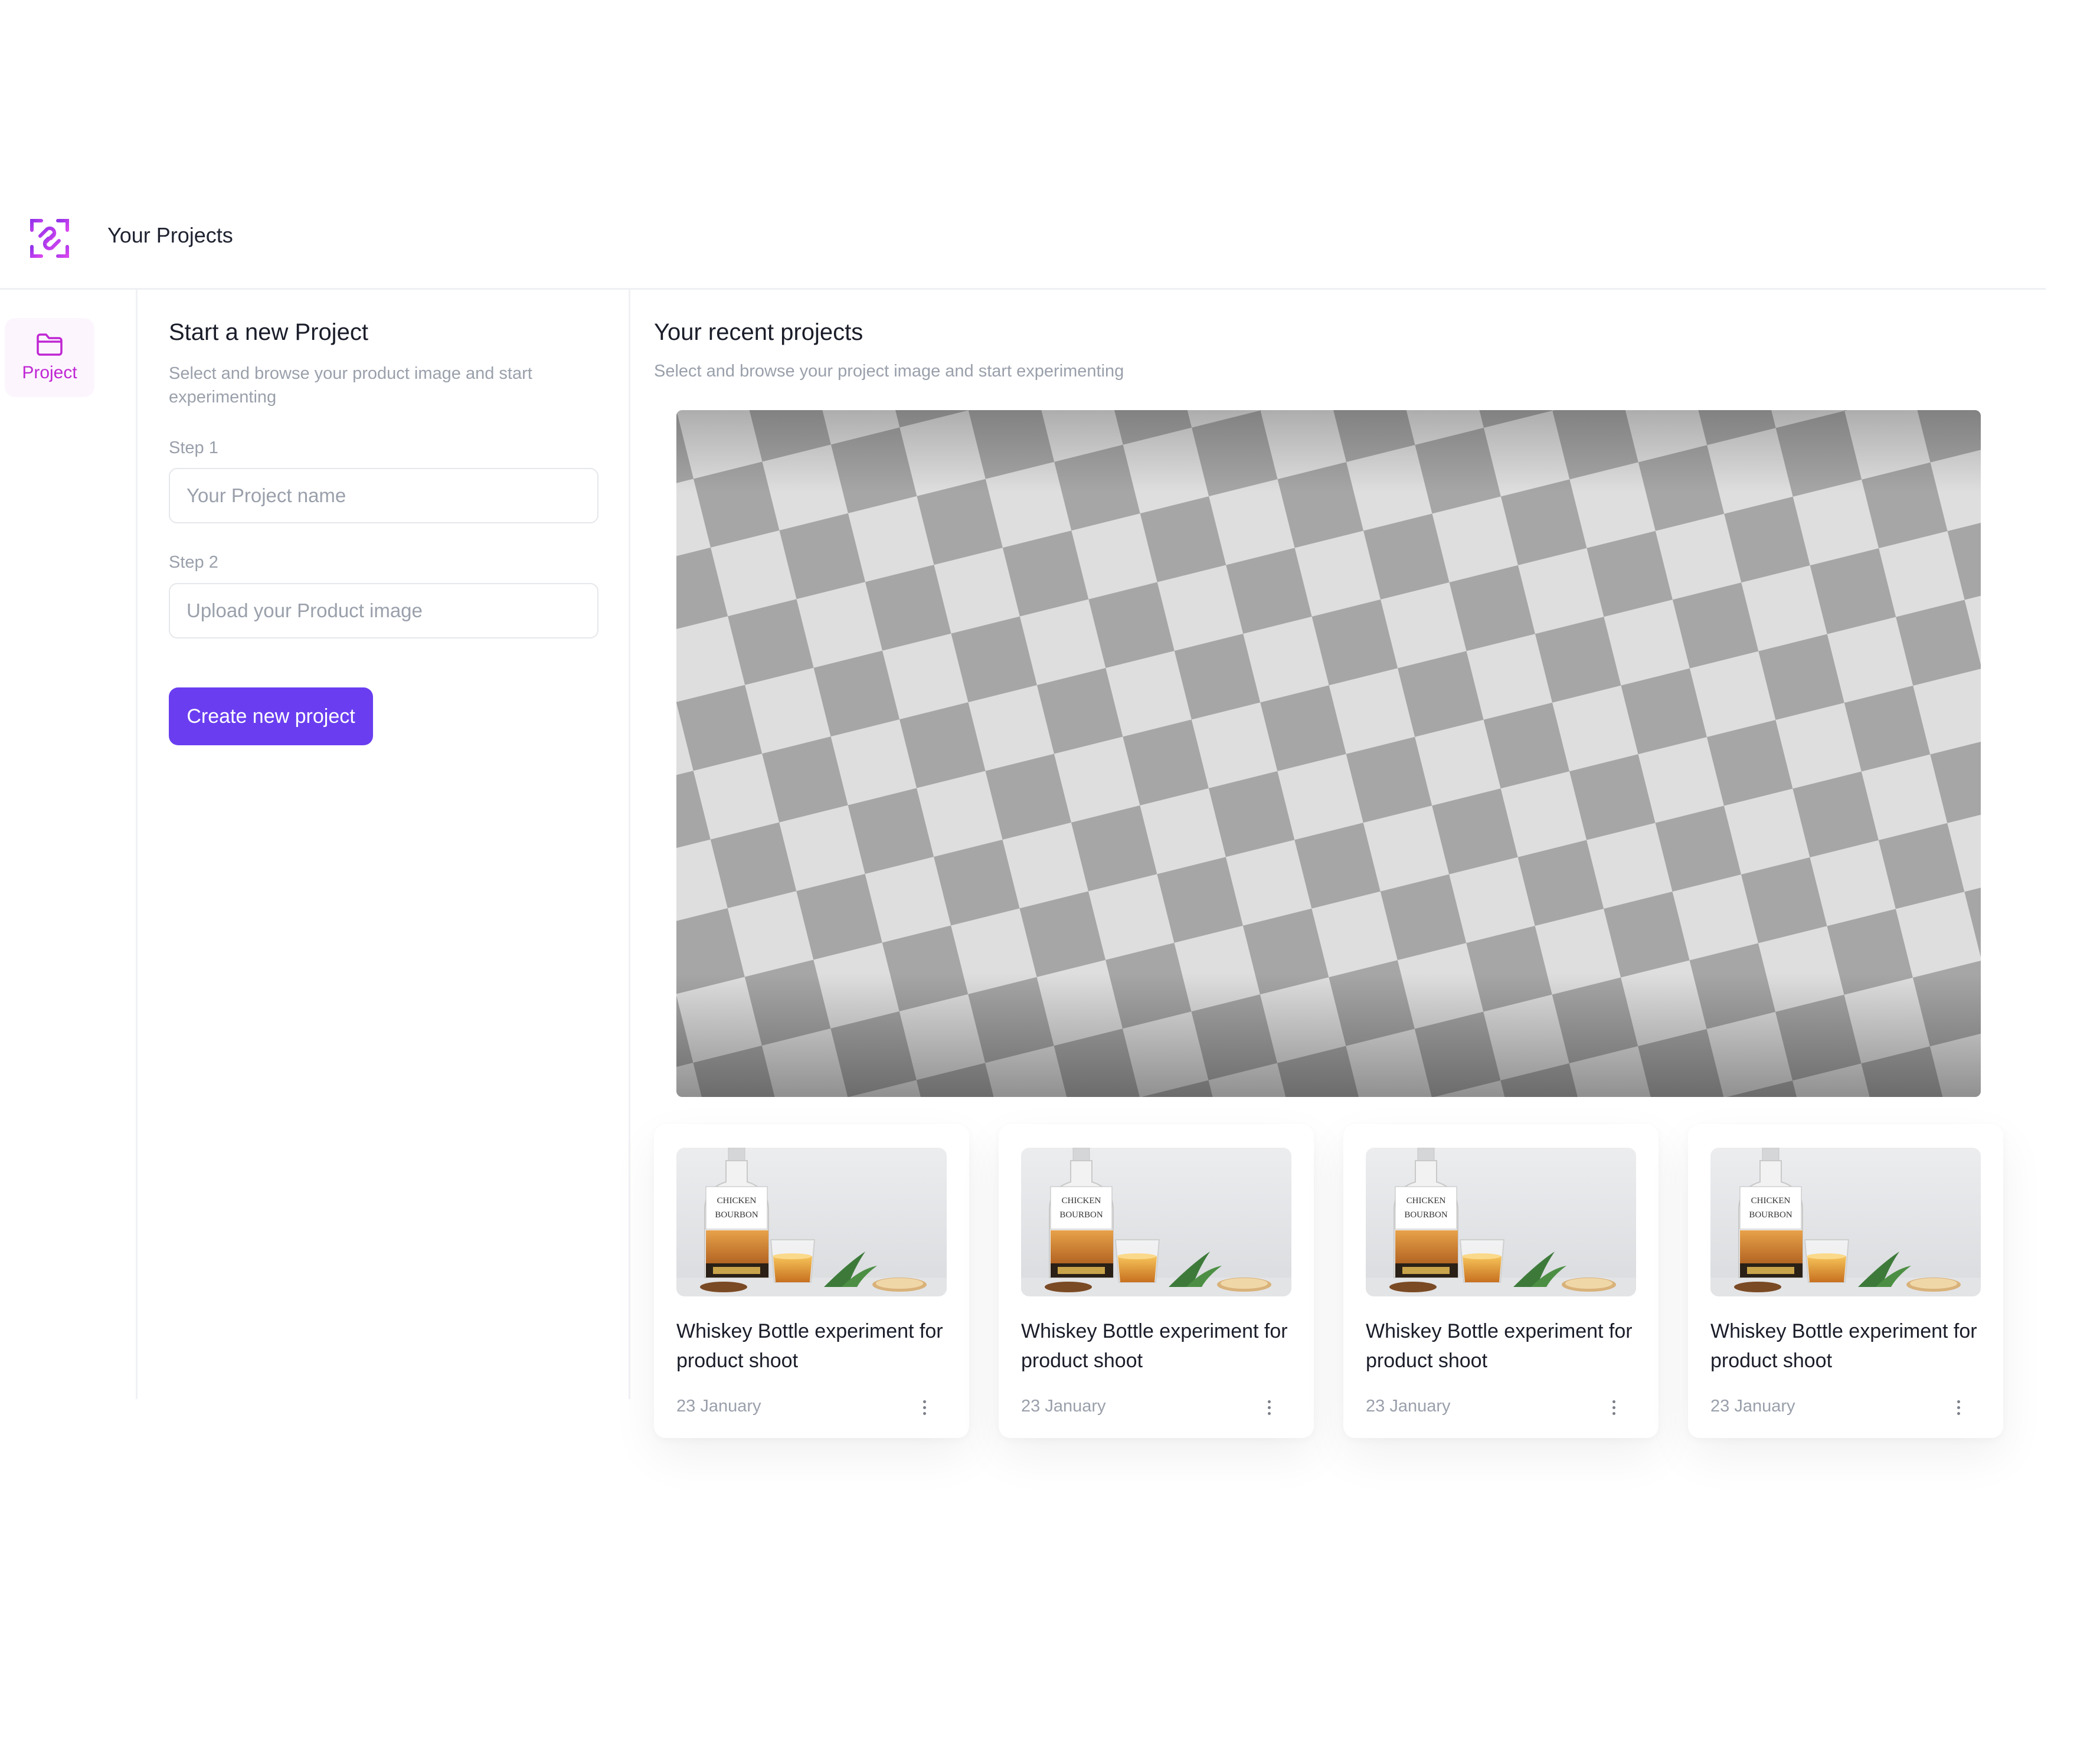 This screenshot has height=1749, width=2100. What do you see at coordinates (50, 344) in the screenshot?
I see `folder-icon` at bounding box center [50, 344].